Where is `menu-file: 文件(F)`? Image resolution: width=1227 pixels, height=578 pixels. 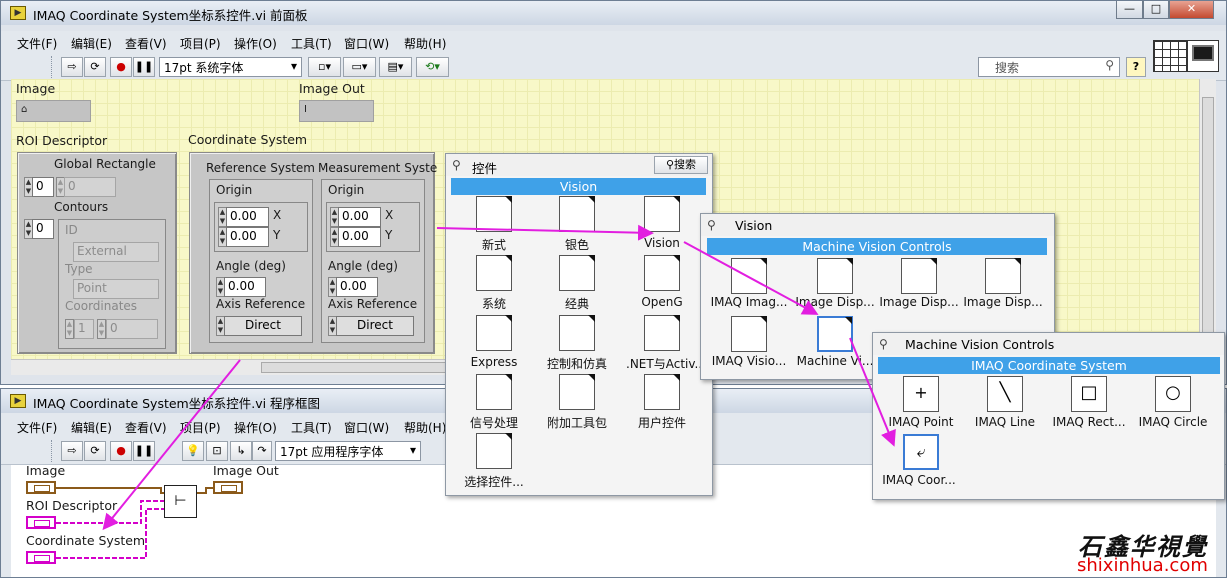 menu-file: 文件(F) is located at coordinates (37, 43).